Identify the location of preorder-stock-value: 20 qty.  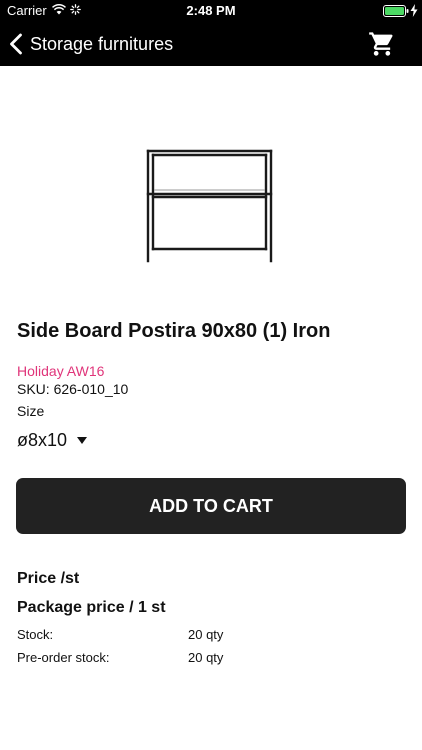
(206, 657).